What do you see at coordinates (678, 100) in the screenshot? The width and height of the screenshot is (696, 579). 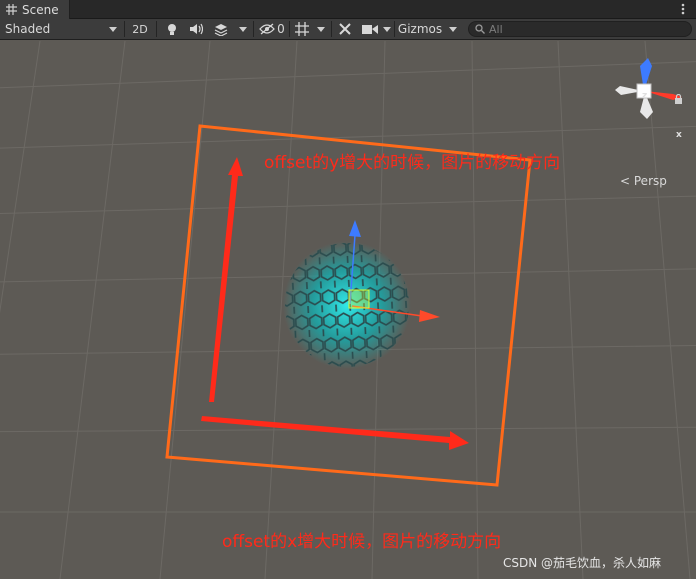 I see `lock-icon` at bounding box center [678, 100].